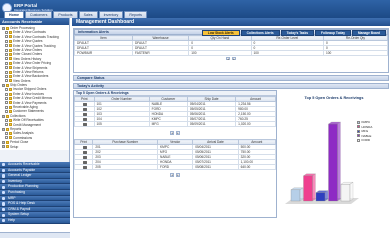 Image resolution: width=390 pixels, height=240 pixels. What do you see at coordinates (16, 191) in the screenshot?
I see `module-menu-label: Purchasing` at bounding box center [16, 191].